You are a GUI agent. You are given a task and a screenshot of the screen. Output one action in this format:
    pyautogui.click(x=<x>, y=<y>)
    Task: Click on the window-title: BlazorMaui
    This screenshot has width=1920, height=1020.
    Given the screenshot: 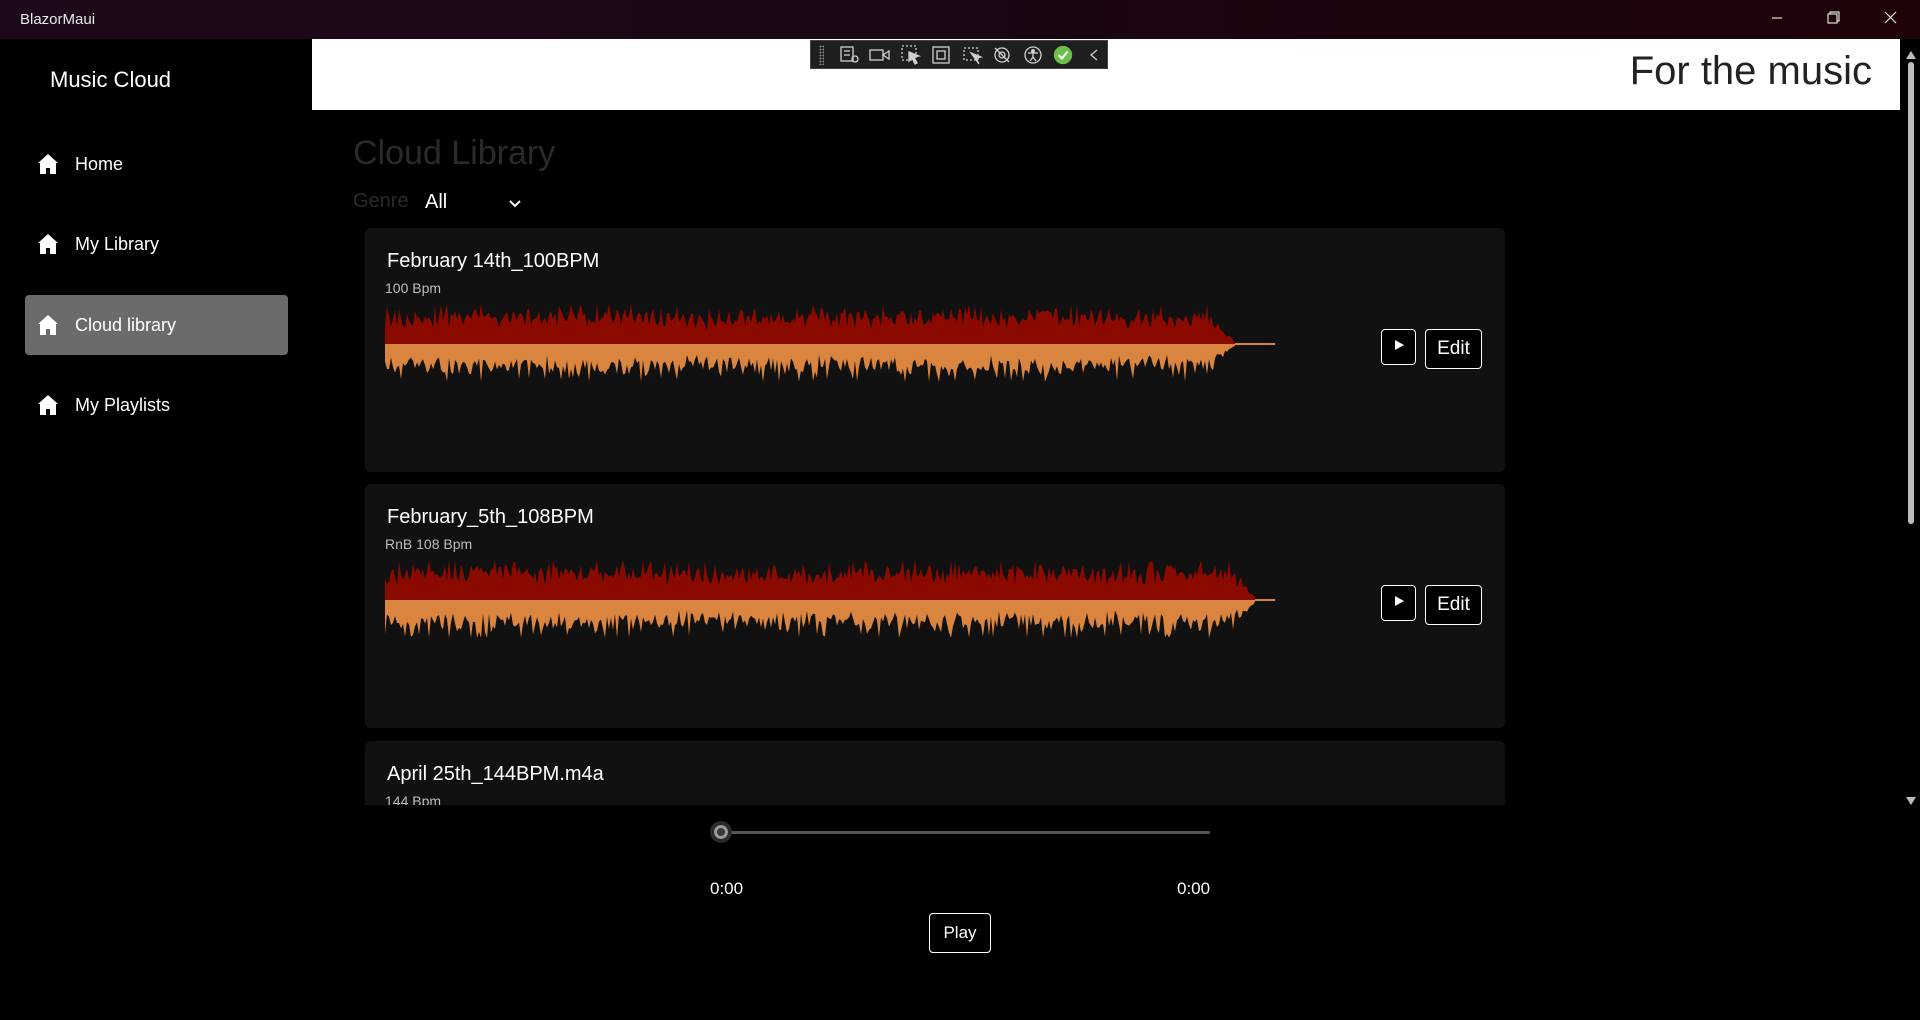 What is the action you would take?
    pyautogui.click(x=58, y=19)
    